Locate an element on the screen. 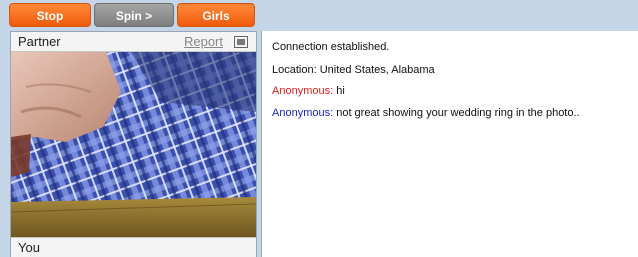 The height and width of the screenshot is (257, 638). expand-icon is located at coordinates (241, 42).